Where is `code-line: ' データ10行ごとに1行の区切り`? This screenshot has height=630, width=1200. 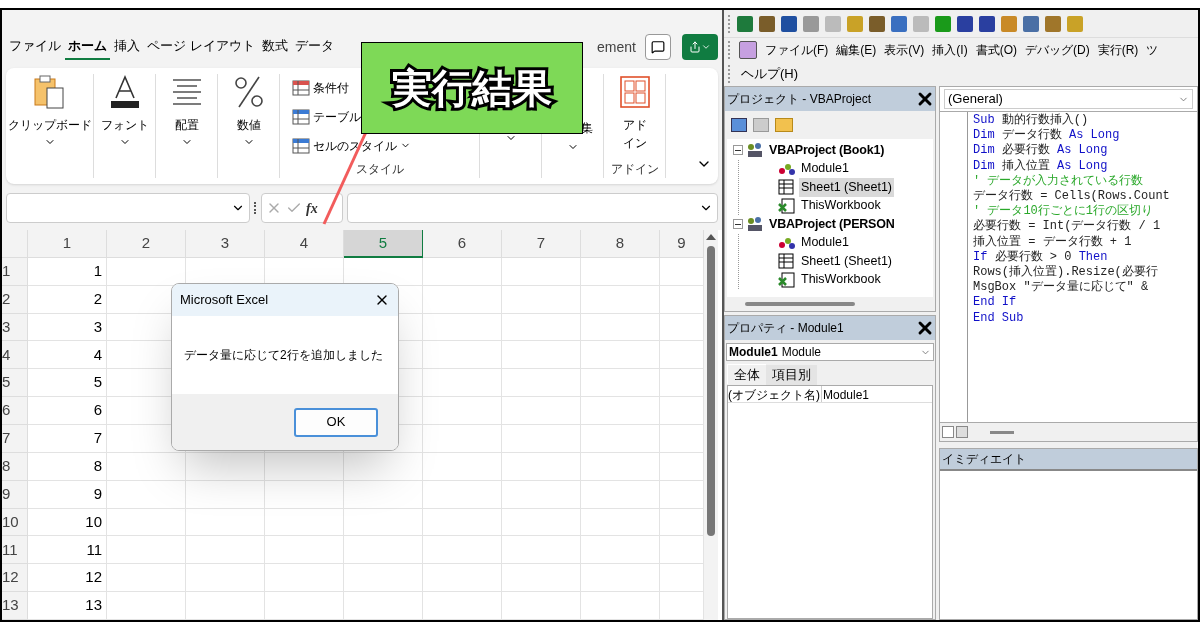
code-line: ' データ10行ごとに1行の区切り is located at coordinates (1063, 211).